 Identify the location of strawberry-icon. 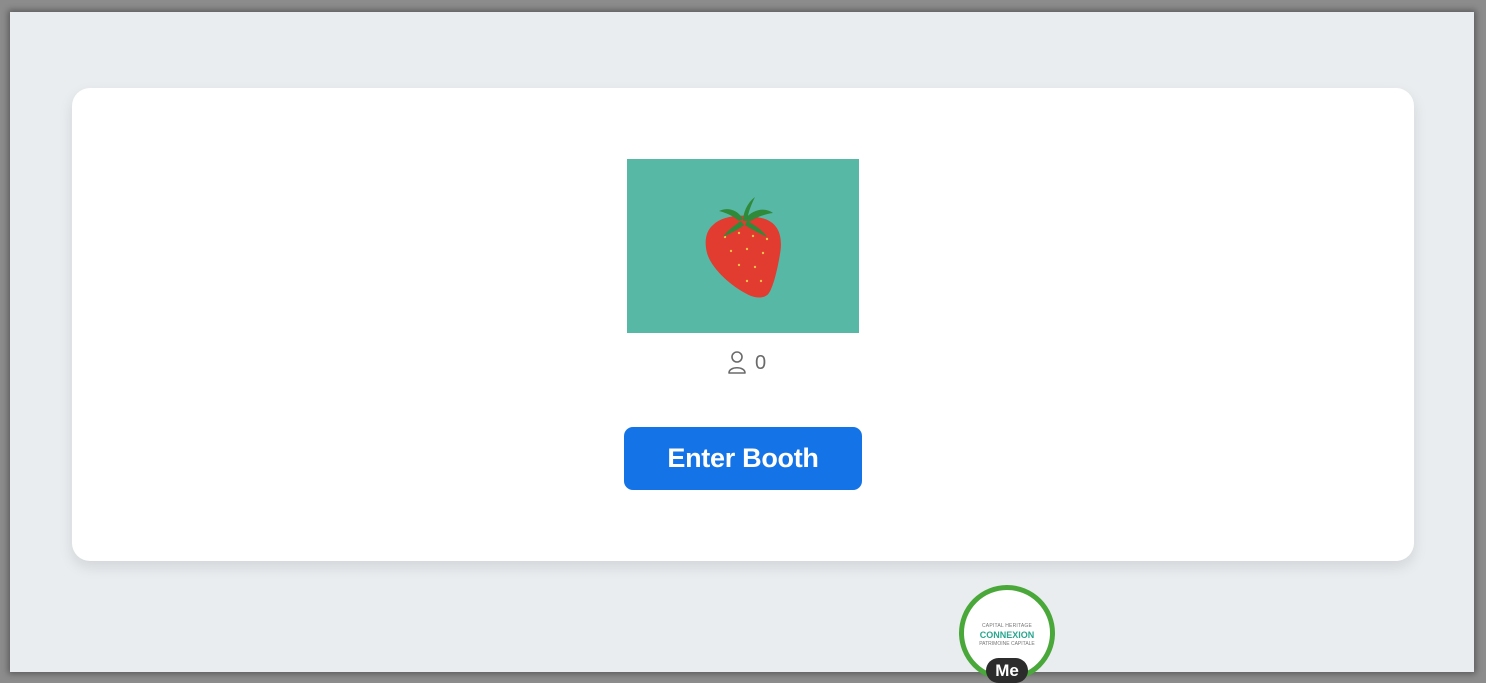
(743, 247).